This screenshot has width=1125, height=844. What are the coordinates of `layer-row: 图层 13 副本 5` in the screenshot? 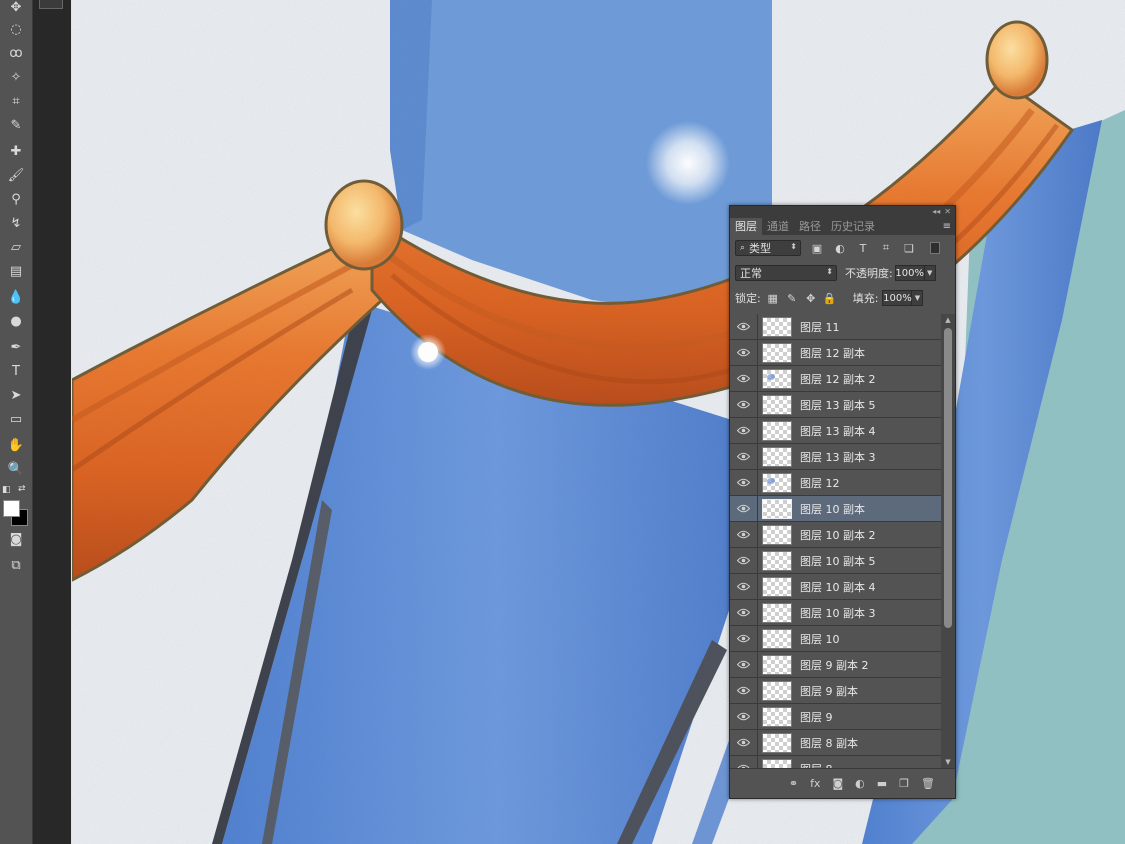 It's located at (835, 405).